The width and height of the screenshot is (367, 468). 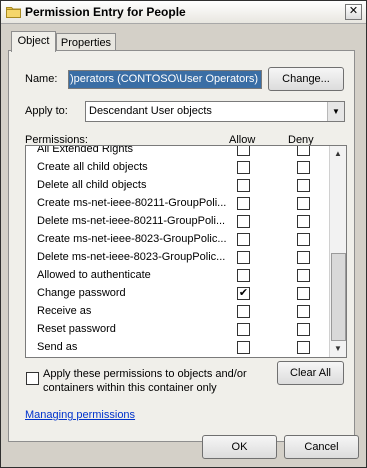 I want to click on apply-inherit-line2: containers within this container only, so click(x=130, y=388).